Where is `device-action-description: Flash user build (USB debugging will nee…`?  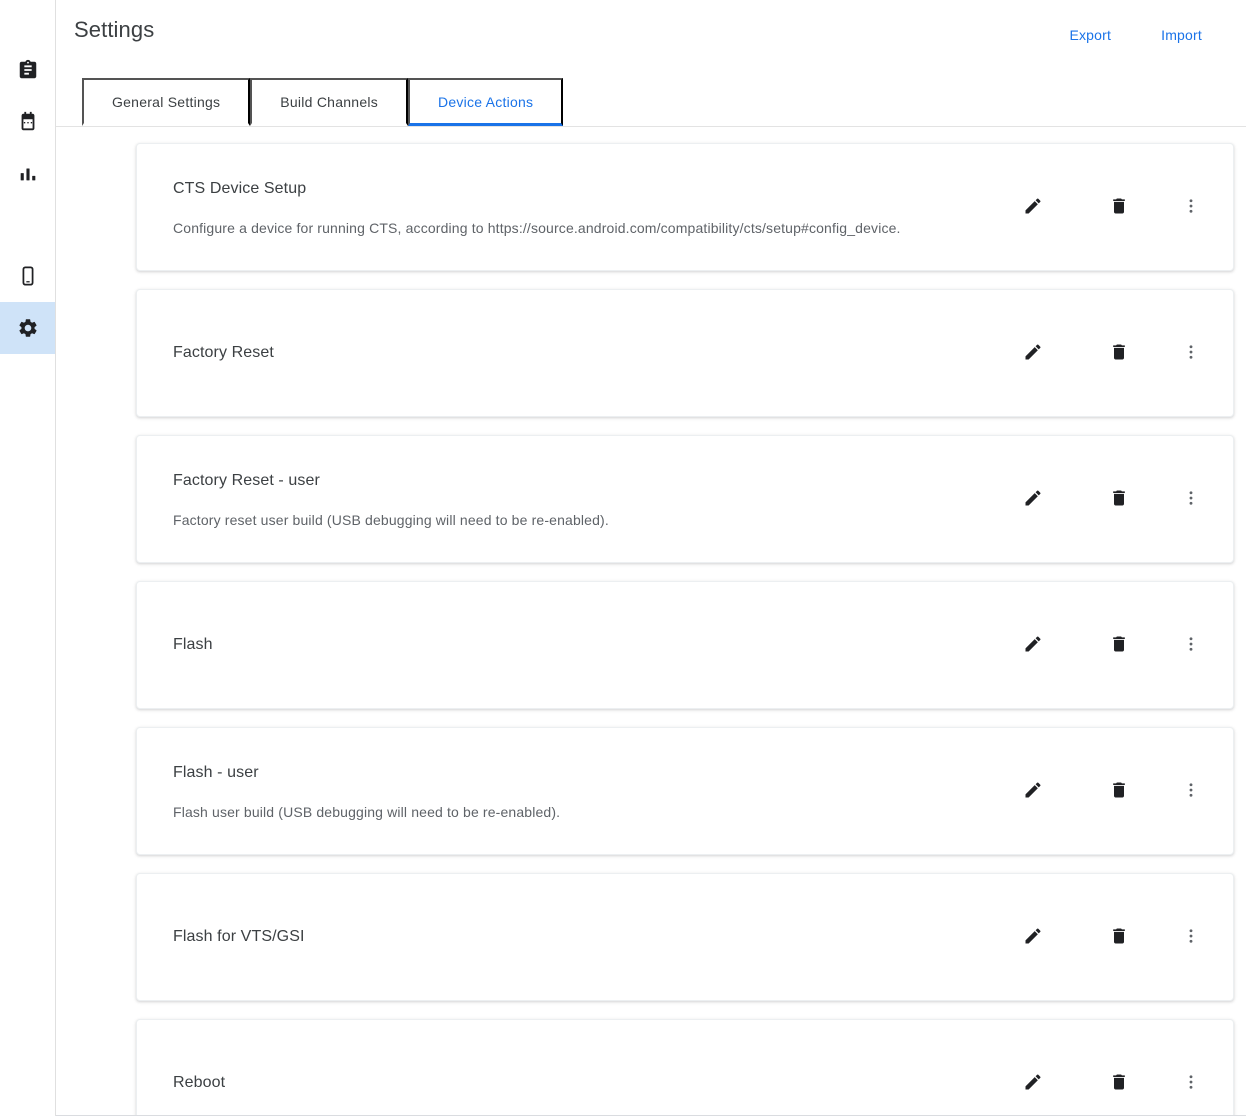 device-action-description: Flash user build (USB debugging will nee… is located at coordinates (367, 811).